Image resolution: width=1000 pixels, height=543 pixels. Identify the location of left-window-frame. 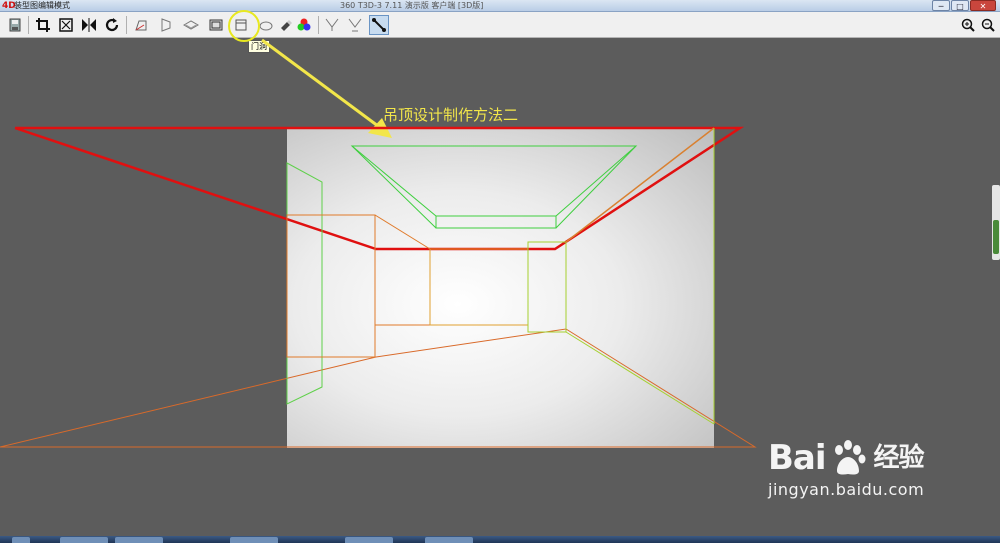
(304, 283).